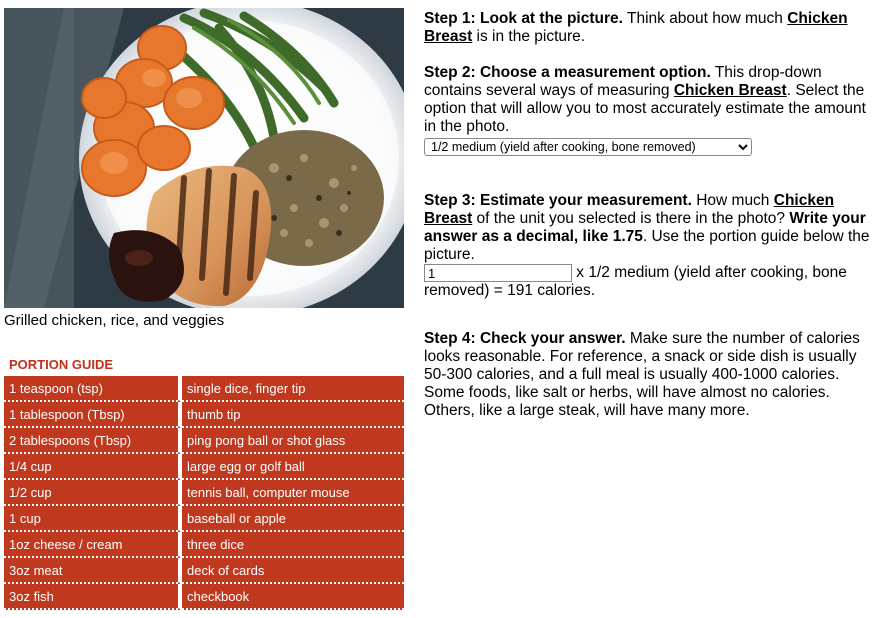 This screenshot has height=618, width=882. What do you see at coordinates (525, 339) in the screenshot?
I see `step-4-heading: Step 4: Check your answer.` at bounding box center [525, 339].